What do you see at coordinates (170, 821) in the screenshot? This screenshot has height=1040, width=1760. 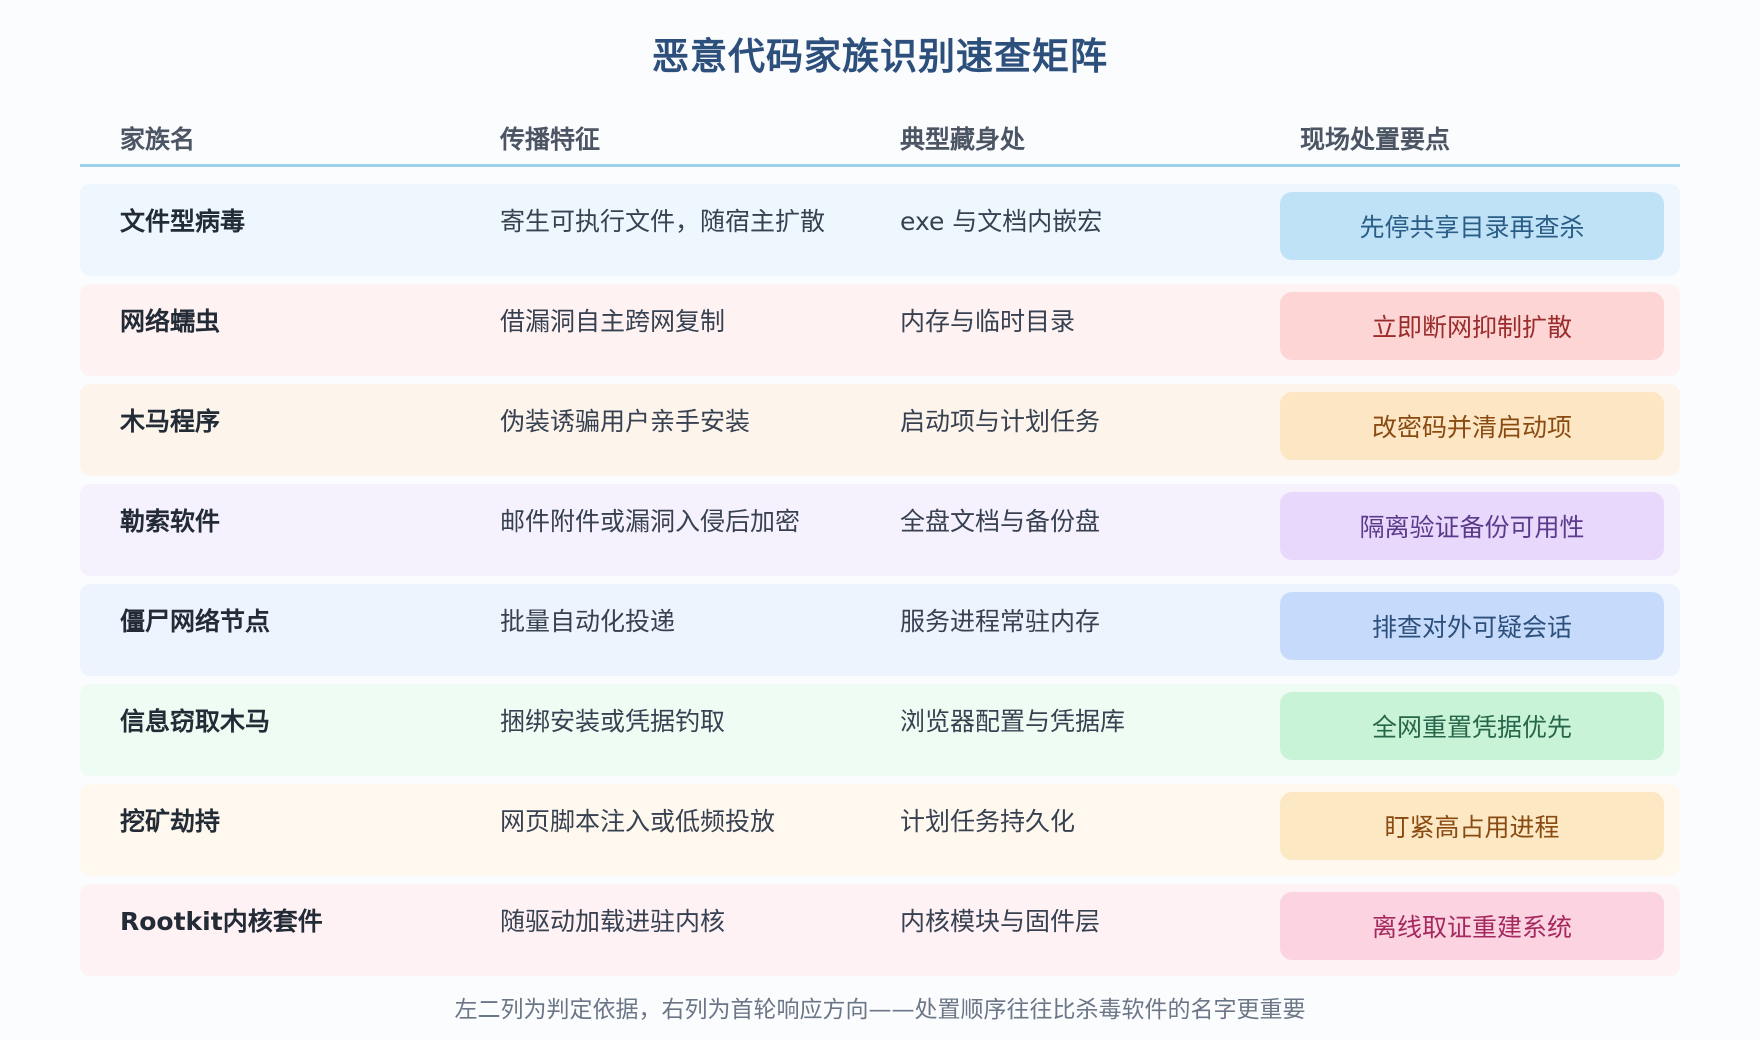 I see `family-name: 挖矿劫持` at bounding box center [170, 821].